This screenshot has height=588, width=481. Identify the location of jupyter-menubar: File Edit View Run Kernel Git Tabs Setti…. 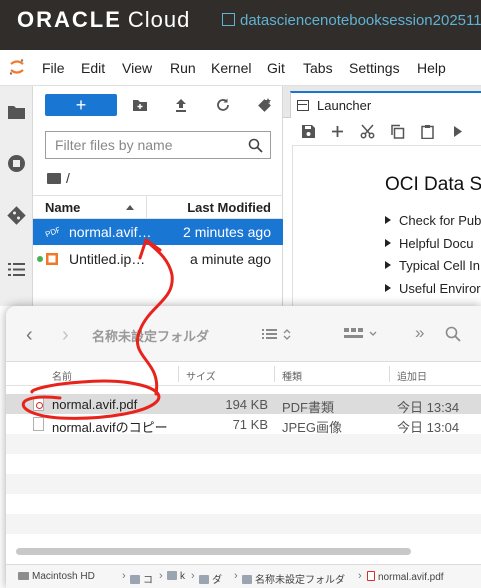
(240, 68).